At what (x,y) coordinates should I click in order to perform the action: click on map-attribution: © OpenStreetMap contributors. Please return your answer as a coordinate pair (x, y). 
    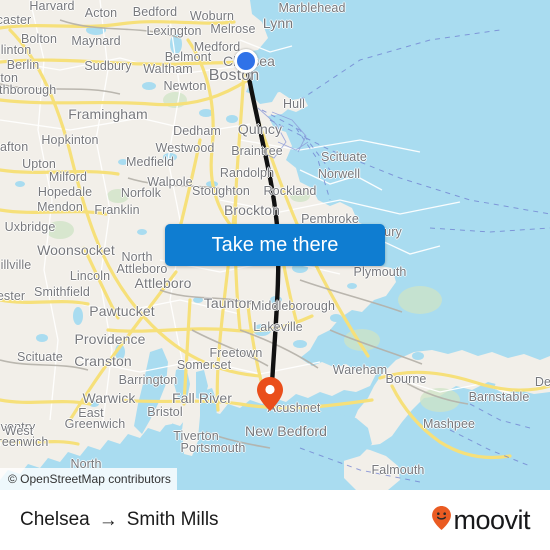
    Looking at the image, I should click on (88, 479).